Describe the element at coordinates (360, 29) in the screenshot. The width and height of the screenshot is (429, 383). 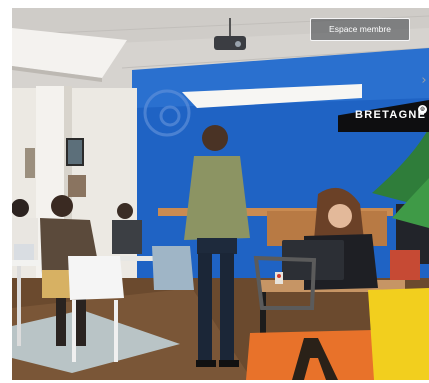
I see `member-area-button: Espace membre` at that location.